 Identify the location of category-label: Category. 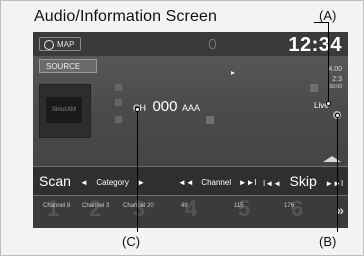
(112, 182).